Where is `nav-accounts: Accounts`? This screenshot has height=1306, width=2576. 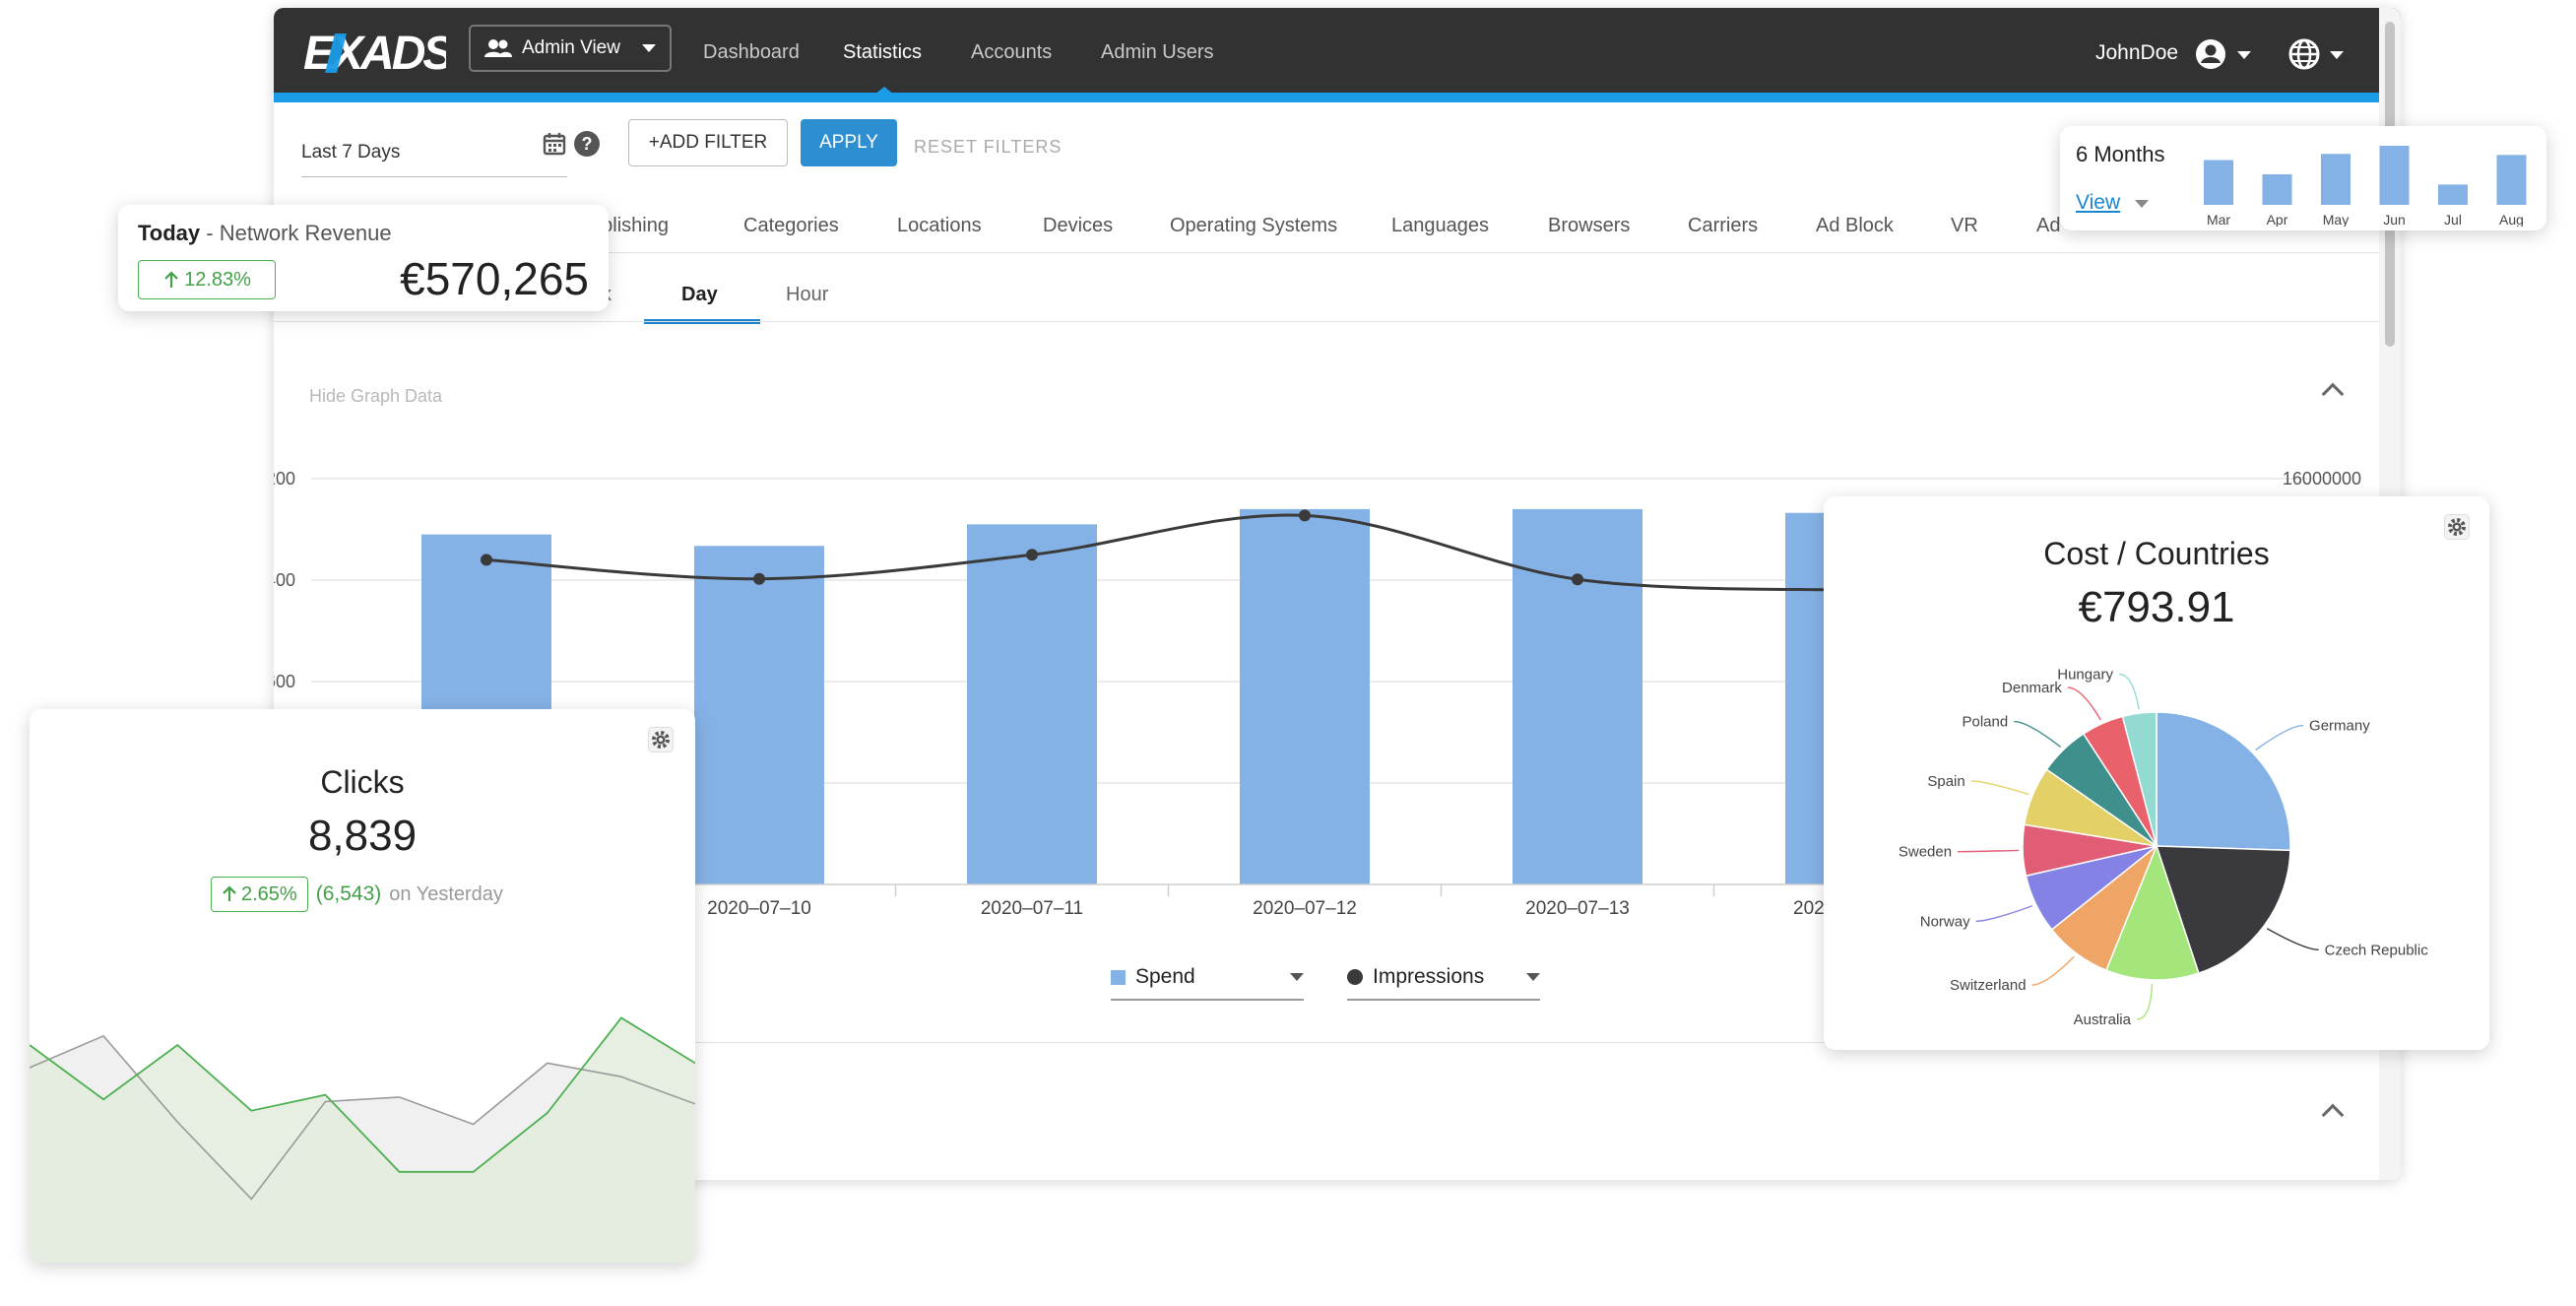 nav-accounts: Accounts is located at coordinates (1012, 53).